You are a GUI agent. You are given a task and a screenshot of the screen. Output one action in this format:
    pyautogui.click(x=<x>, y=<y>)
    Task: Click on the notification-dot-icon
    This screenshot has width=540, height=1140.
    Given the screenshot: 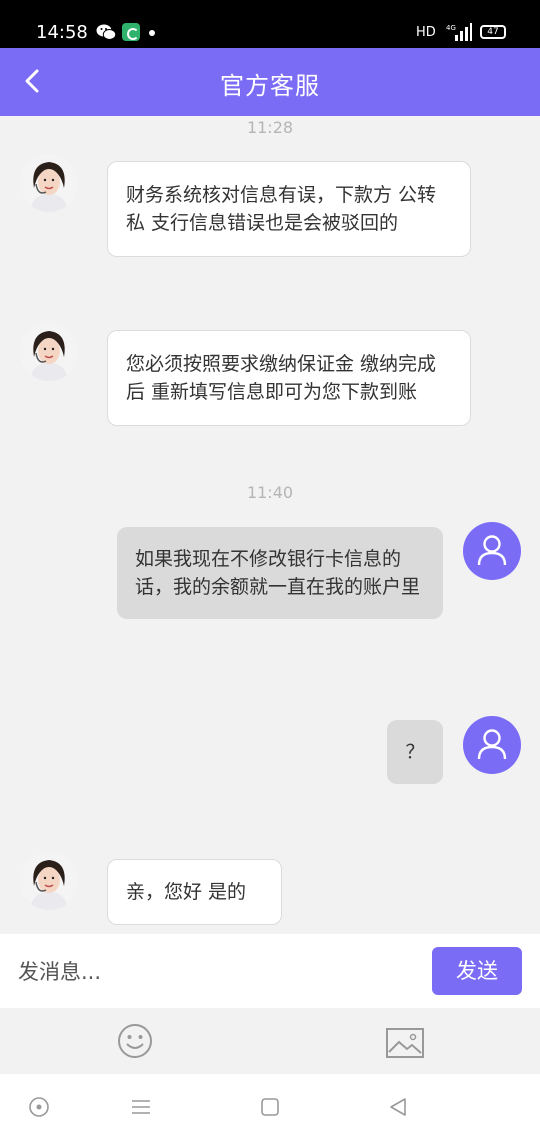 What is the action you would take?
    pyautogui.click(x=152, y=33)
    